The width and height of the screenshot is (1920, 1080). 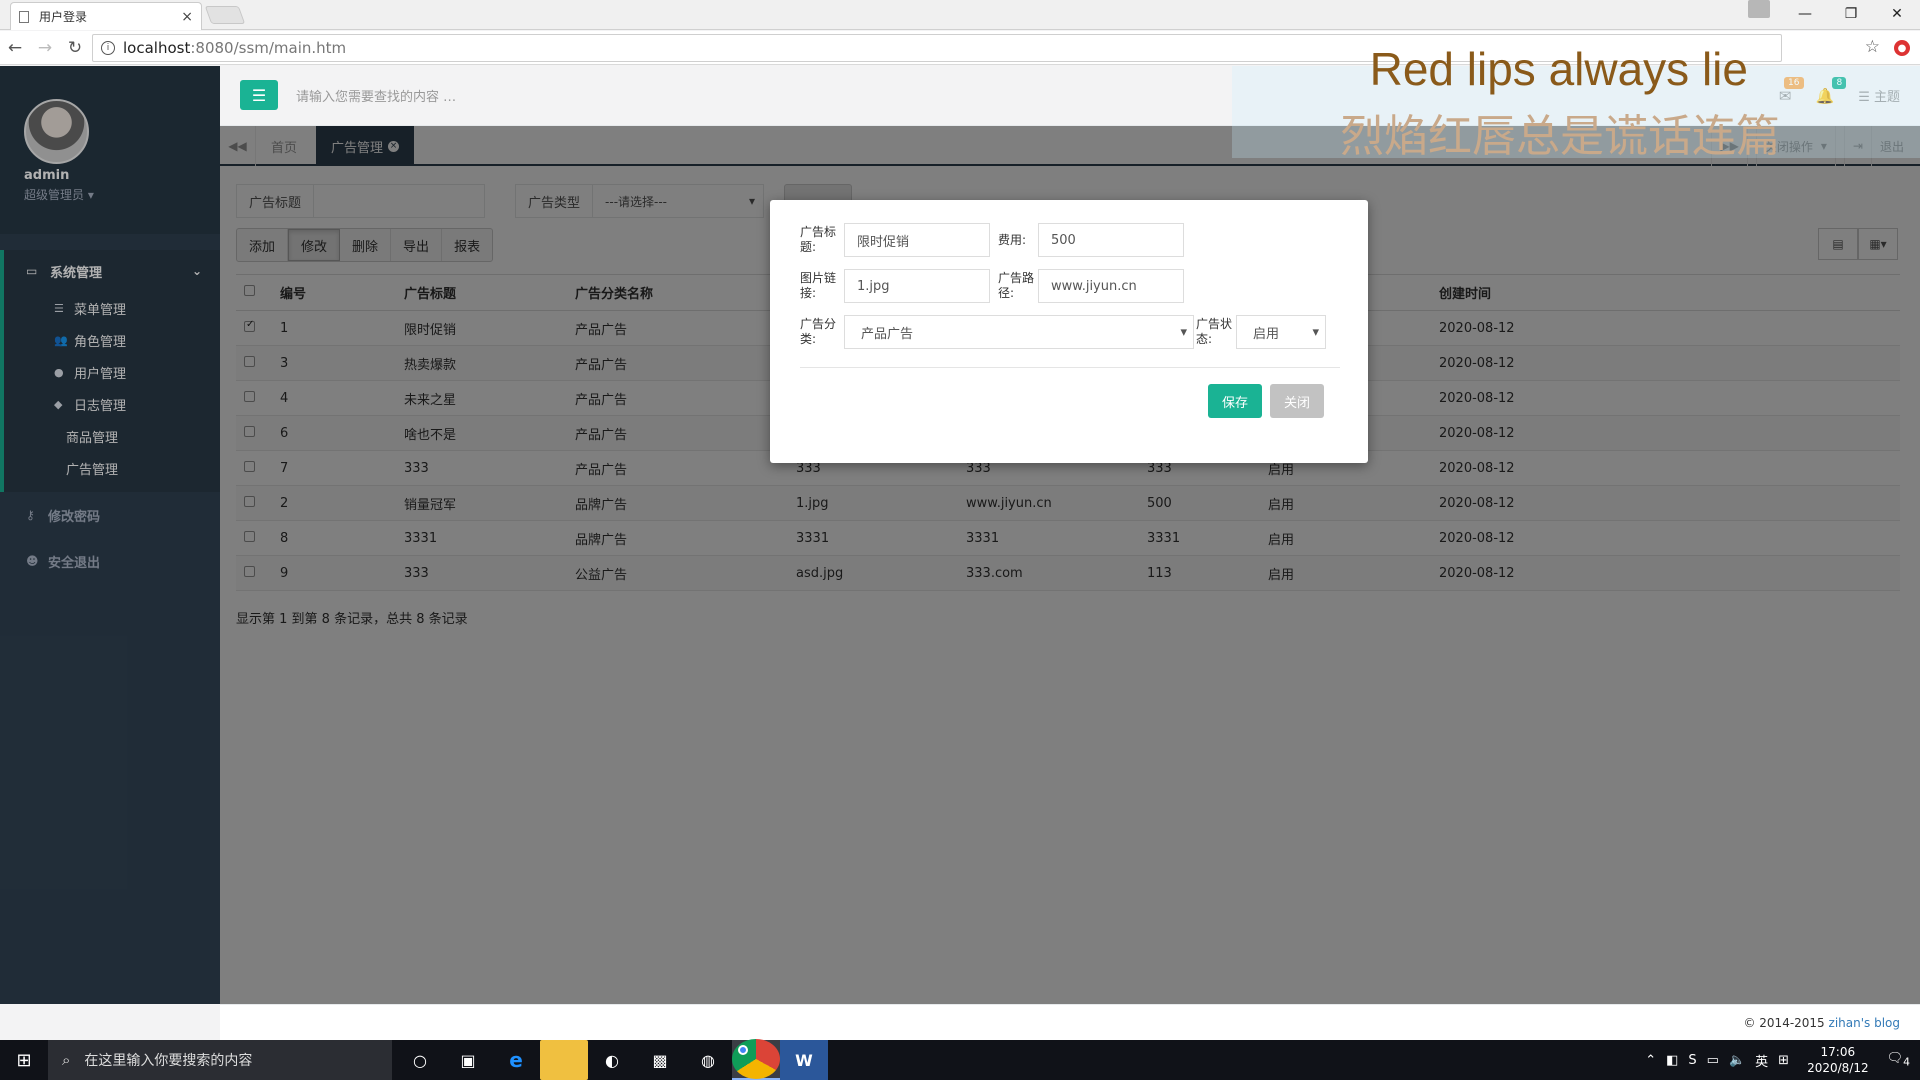 What do you see at coordinates (708, 1060) in the screenshot?
I see `weibo-icon: ◍` at bounding box center [708, 1060].